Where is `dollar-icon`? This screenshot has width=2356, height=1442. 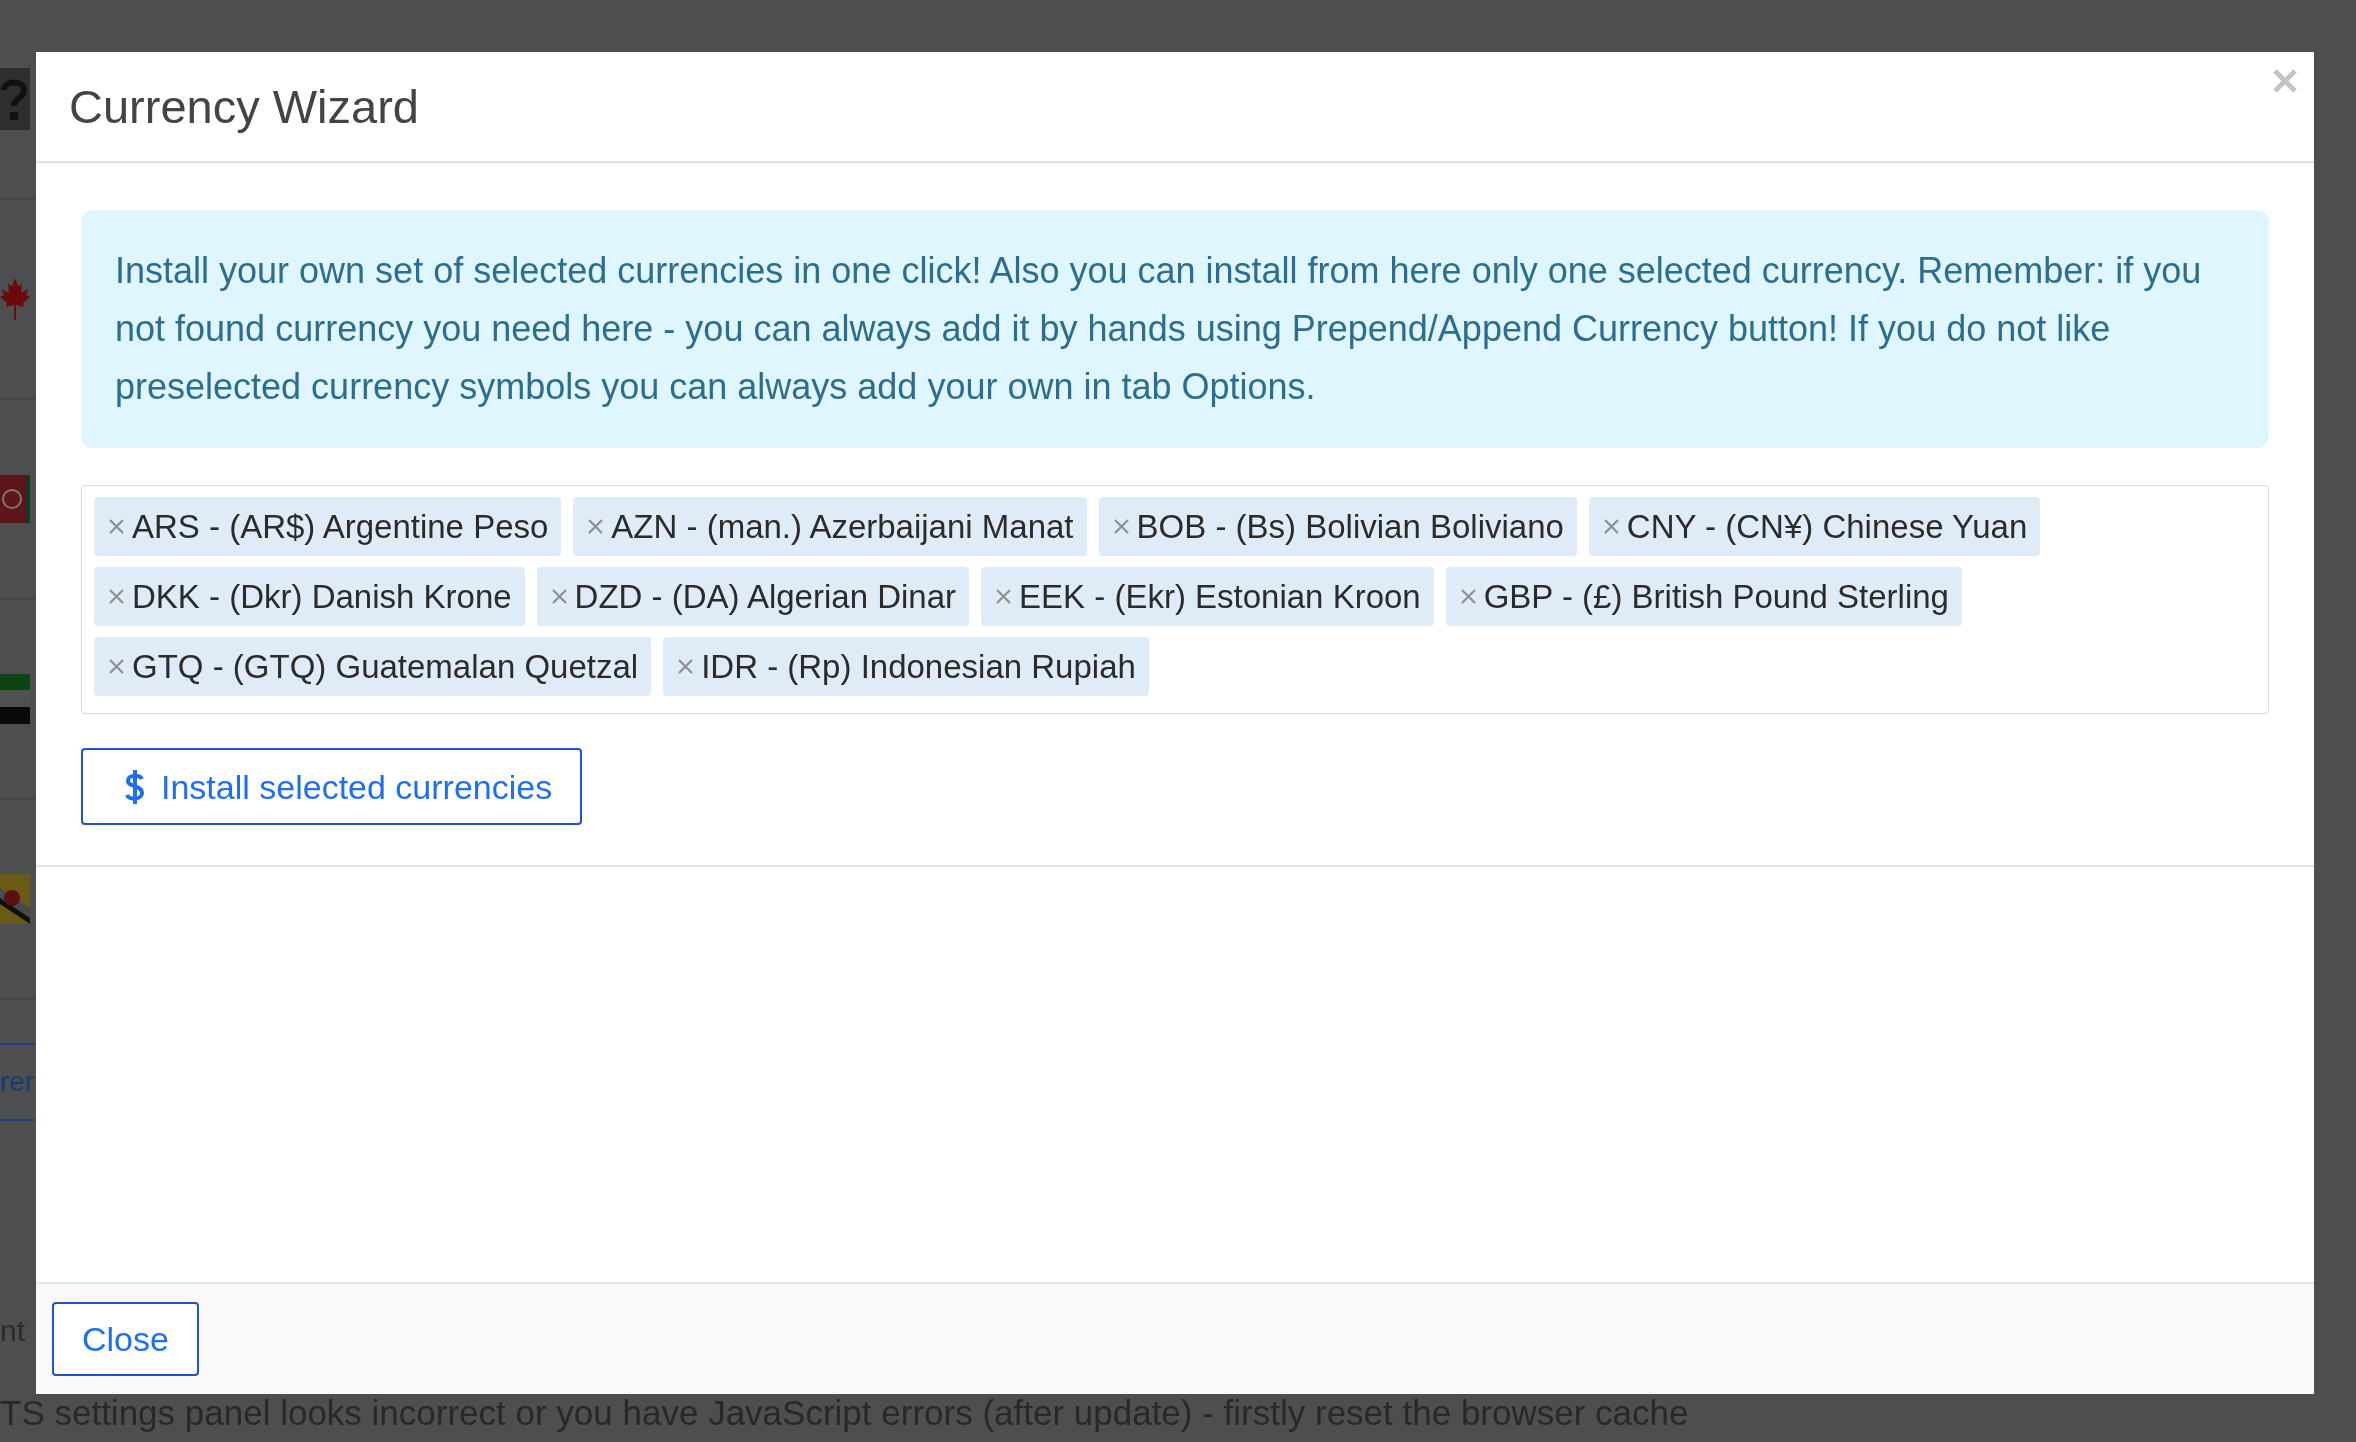
dollar-icon is located at coordinates (135, 786).